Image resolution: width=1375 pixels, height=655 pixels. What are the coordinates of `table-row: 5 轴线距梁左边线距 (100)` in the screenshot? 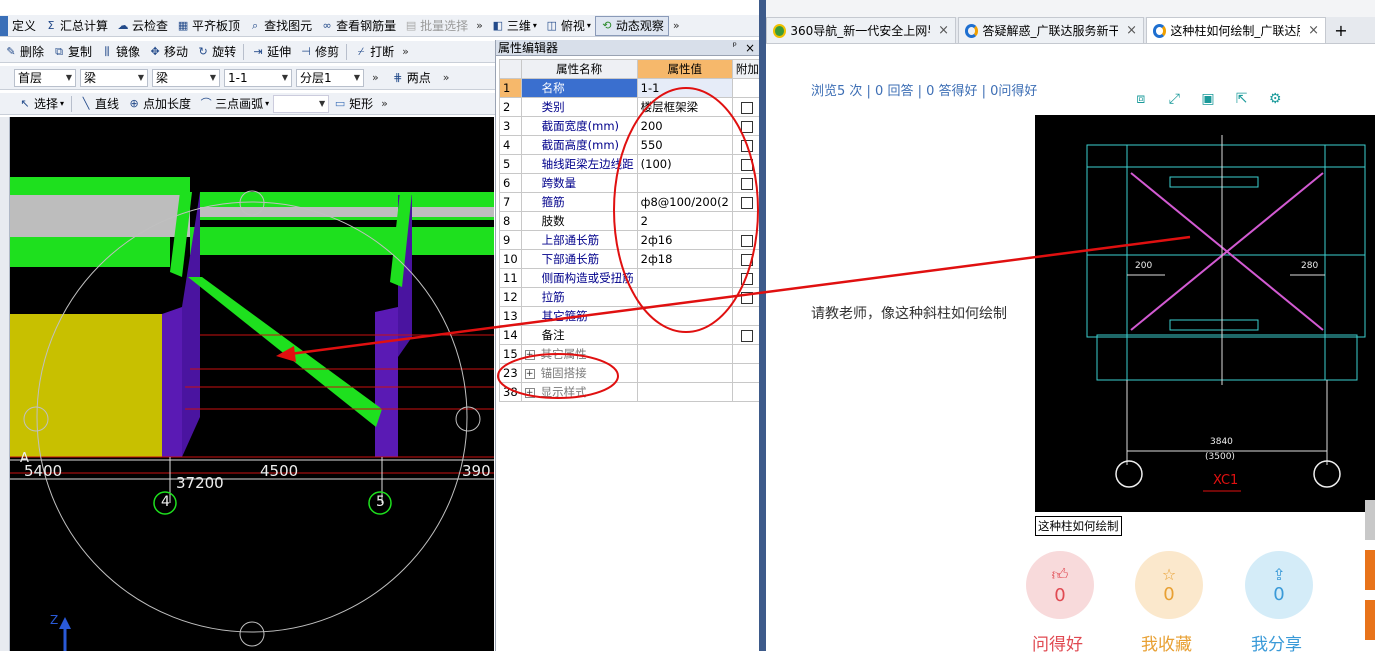 It's located at (631, 164).